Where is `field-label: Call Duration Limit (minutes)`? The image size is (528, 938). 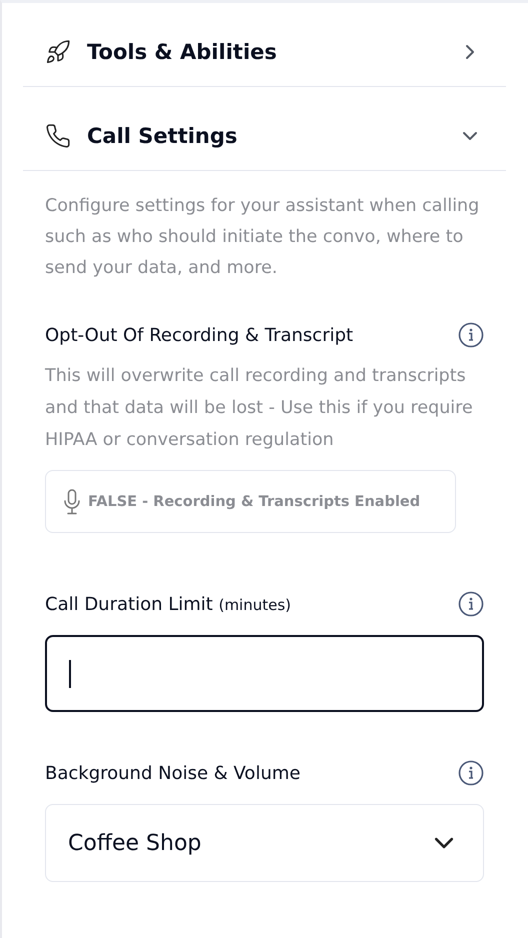 field-label: Call Duration Limit (minutes) is located at coordinates (168, 604).